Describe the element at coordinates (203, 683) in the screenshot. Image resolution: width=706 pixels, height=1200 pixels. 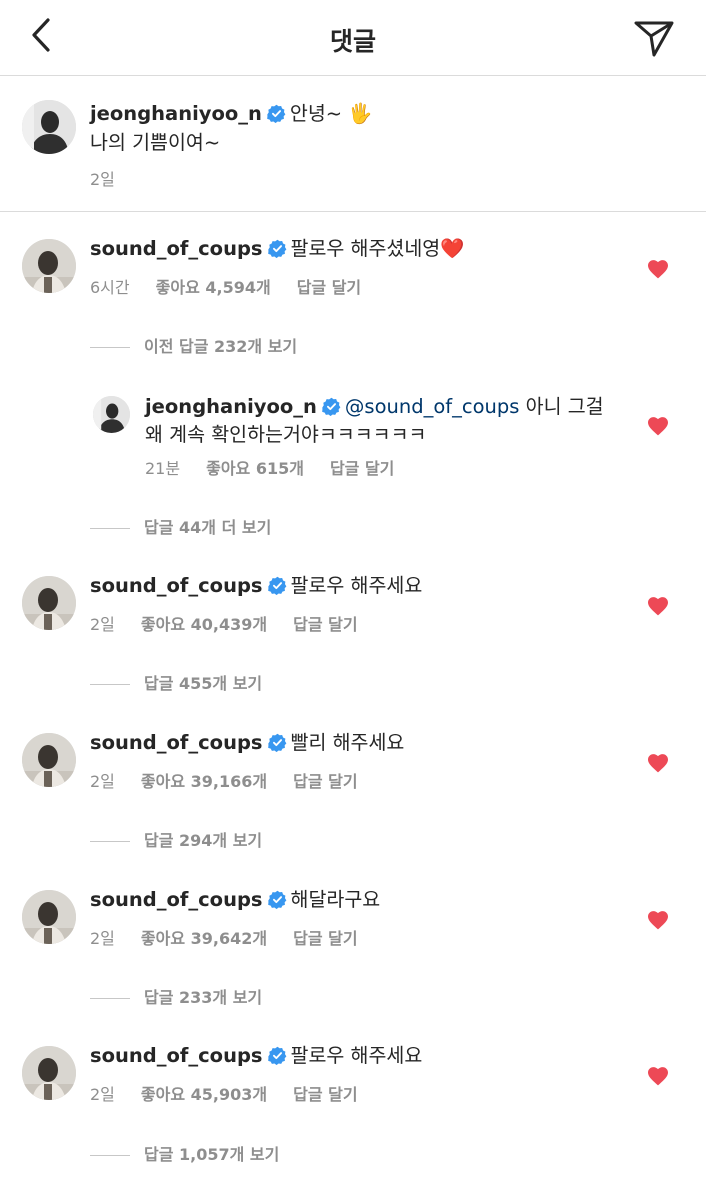
I see `view-replies-label: 답글 455개 보기` at that location.